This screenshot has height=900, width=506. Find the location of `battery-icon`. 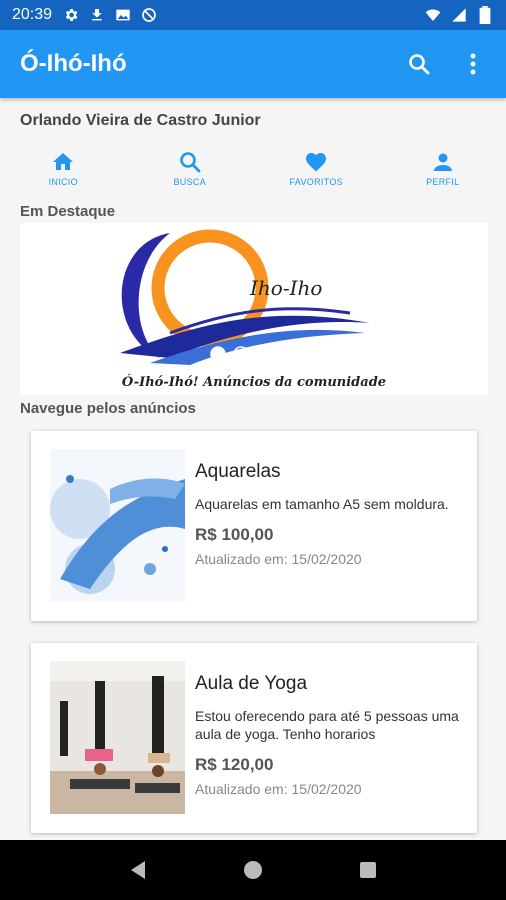

battery-icon is located at coordinates (485, 15).